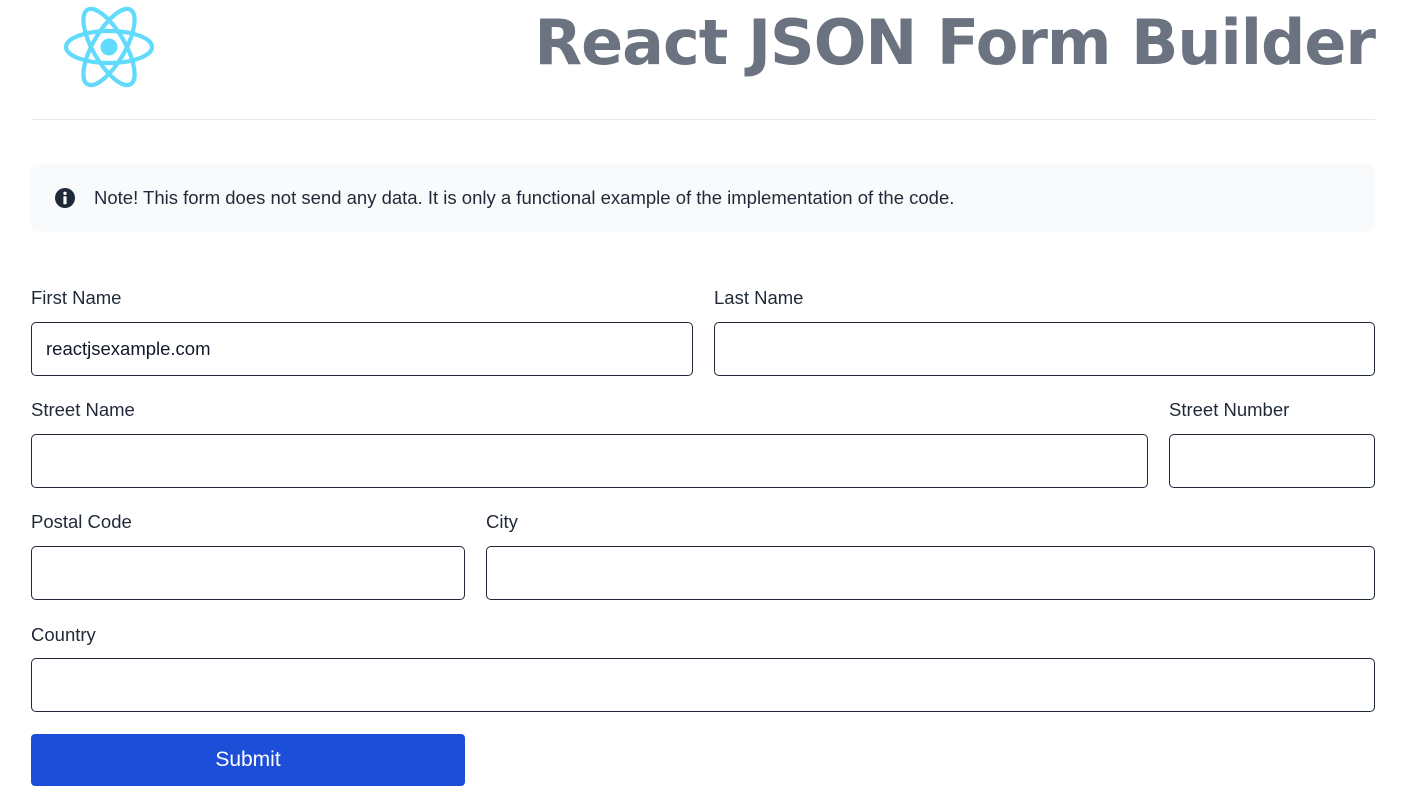  I want to click on react-atom-icon, so click(109, 47).